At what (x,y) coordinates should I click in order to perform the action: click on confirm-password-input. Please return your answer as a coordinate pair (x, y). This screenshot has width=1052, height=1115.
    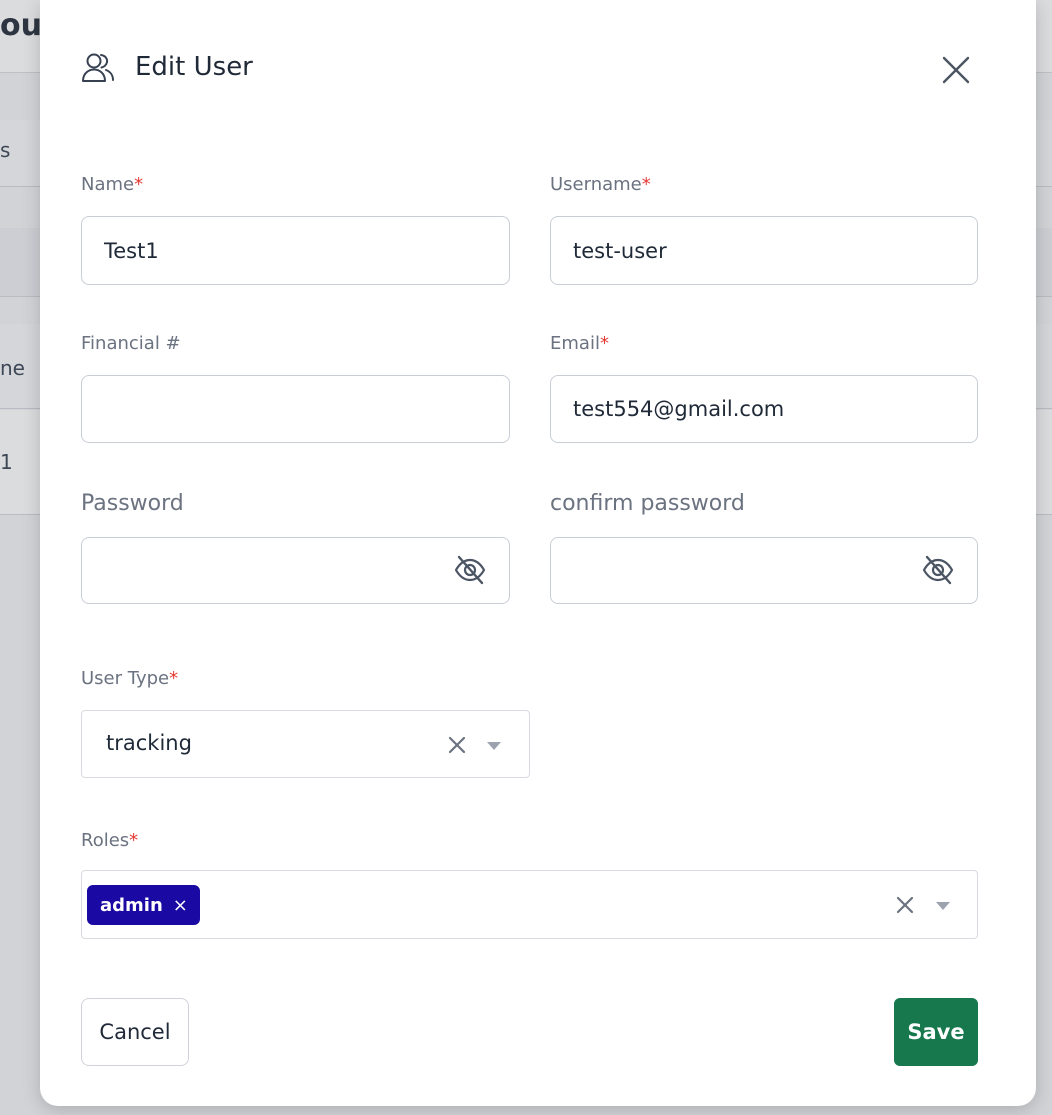
    Looking at the image, I should click on (764, 570).